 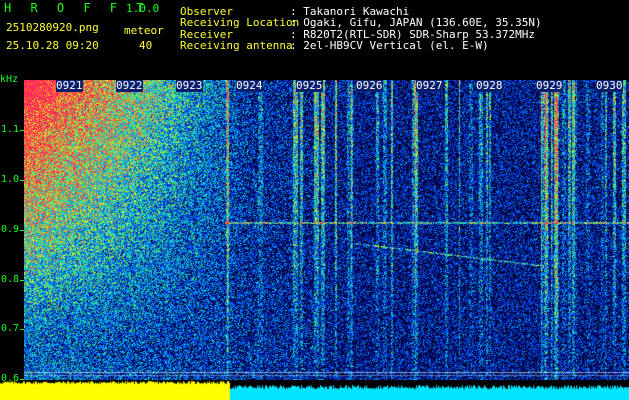 I want to click on meteor-label: meteor, so click(x=144, y=30).